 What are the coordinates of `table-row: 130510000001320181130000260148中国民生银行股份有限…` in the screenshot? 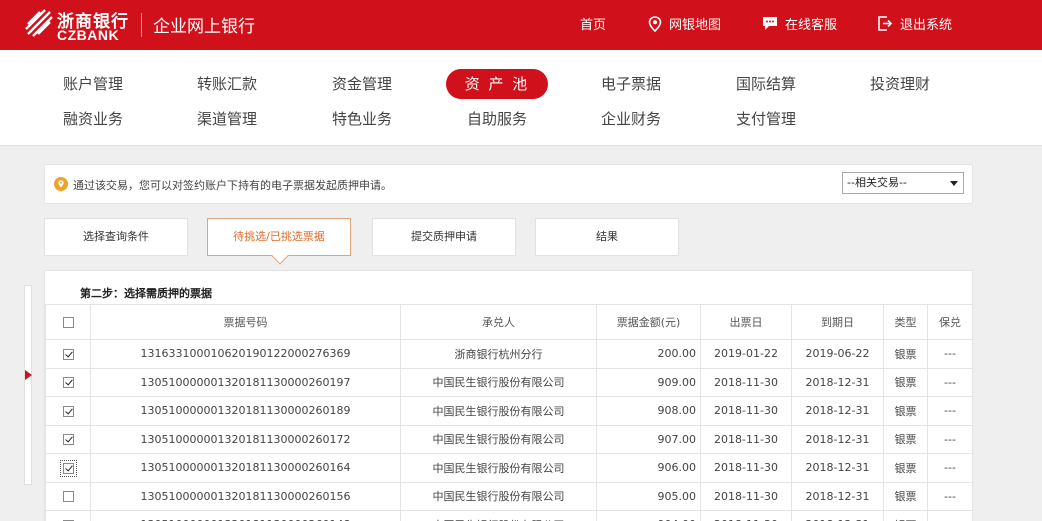 It's located at (509, 515).